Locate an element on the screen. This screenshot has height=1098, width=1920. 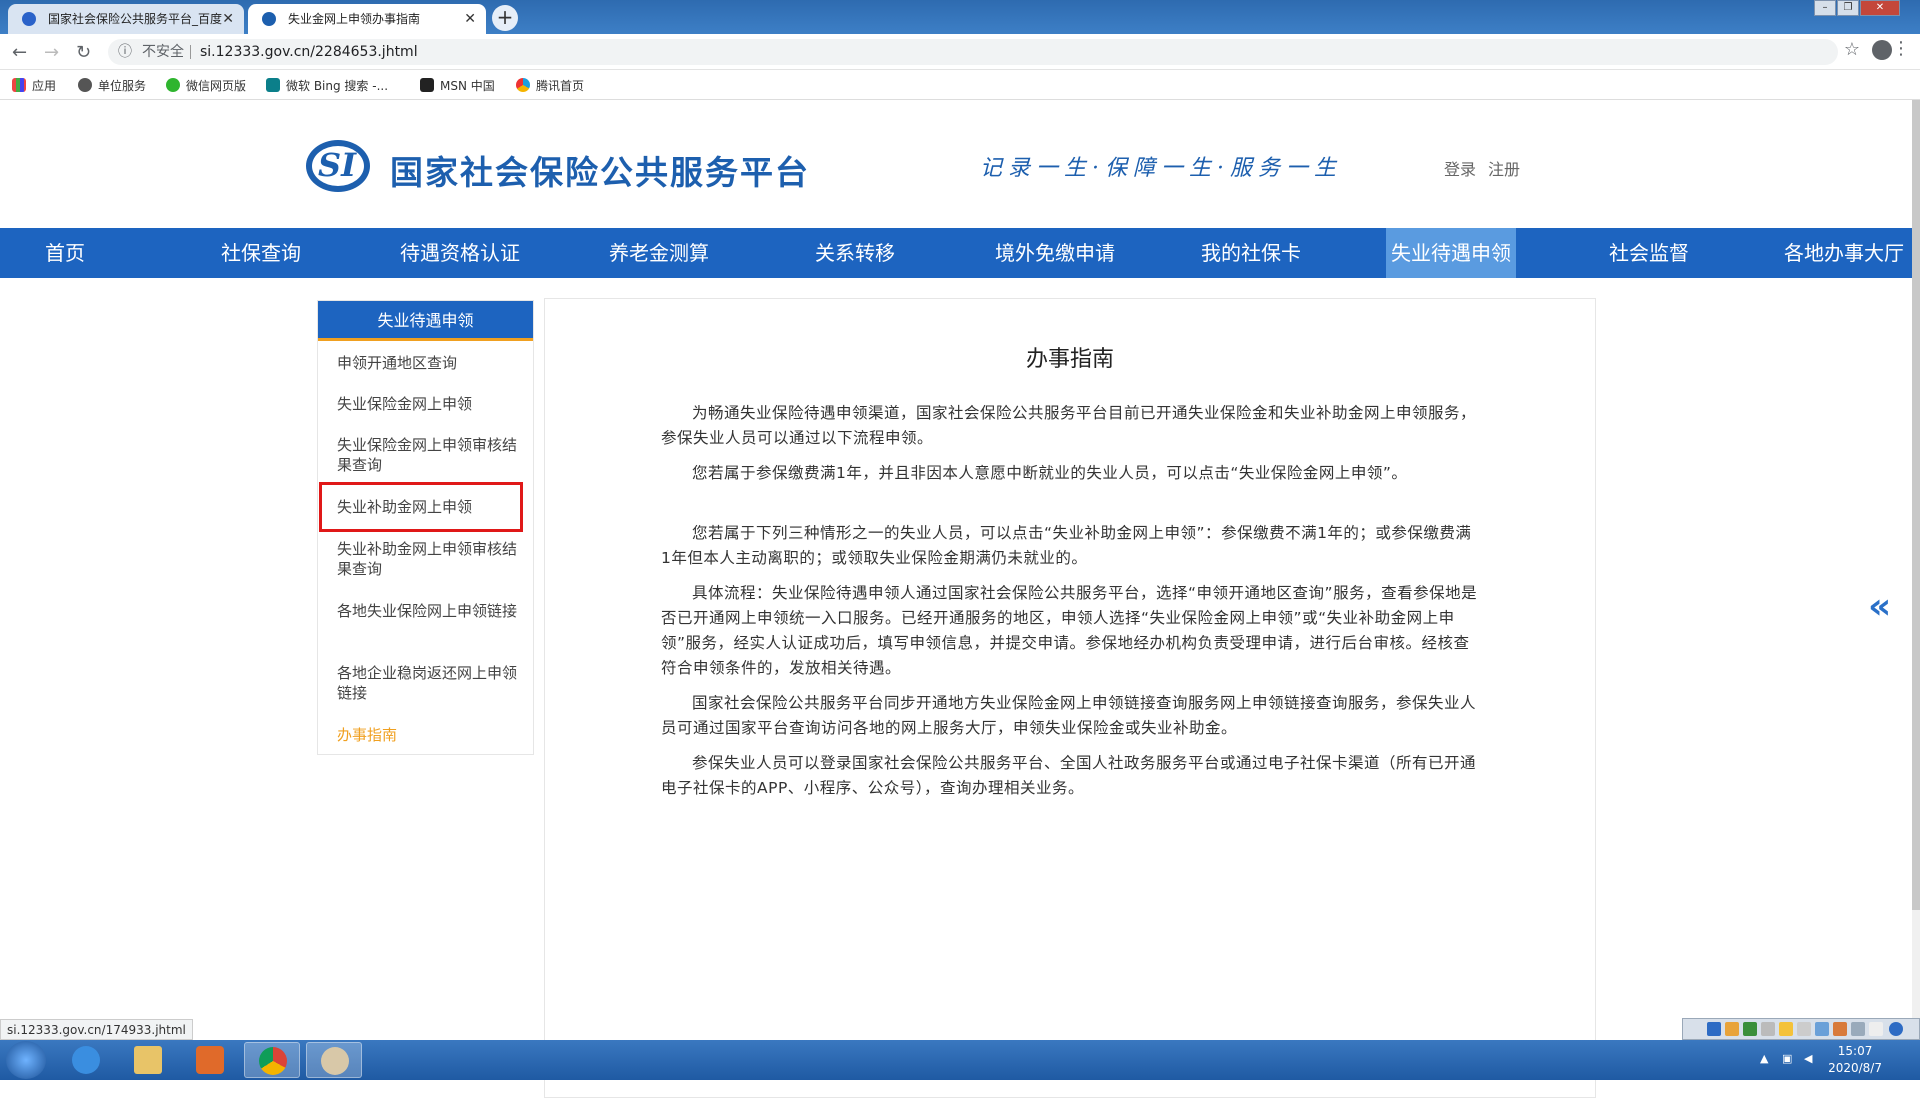
paint-icon is located at coordinates (335, 1061).